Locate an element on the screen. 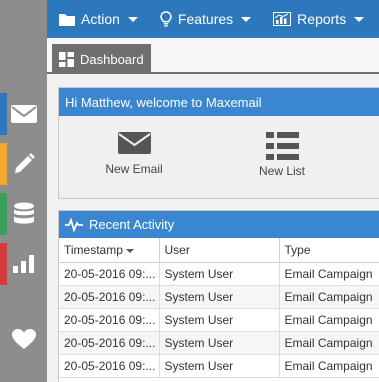  reports-menu: Reports is located at coordinates (317, 19).